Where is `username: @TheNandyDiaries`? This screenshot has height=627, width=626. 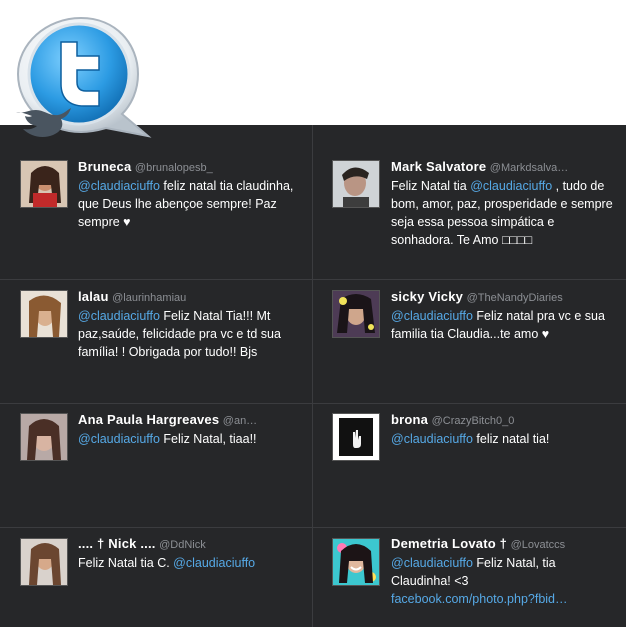 username: @TheNandyDiaries is located at coordinates (515, 298).